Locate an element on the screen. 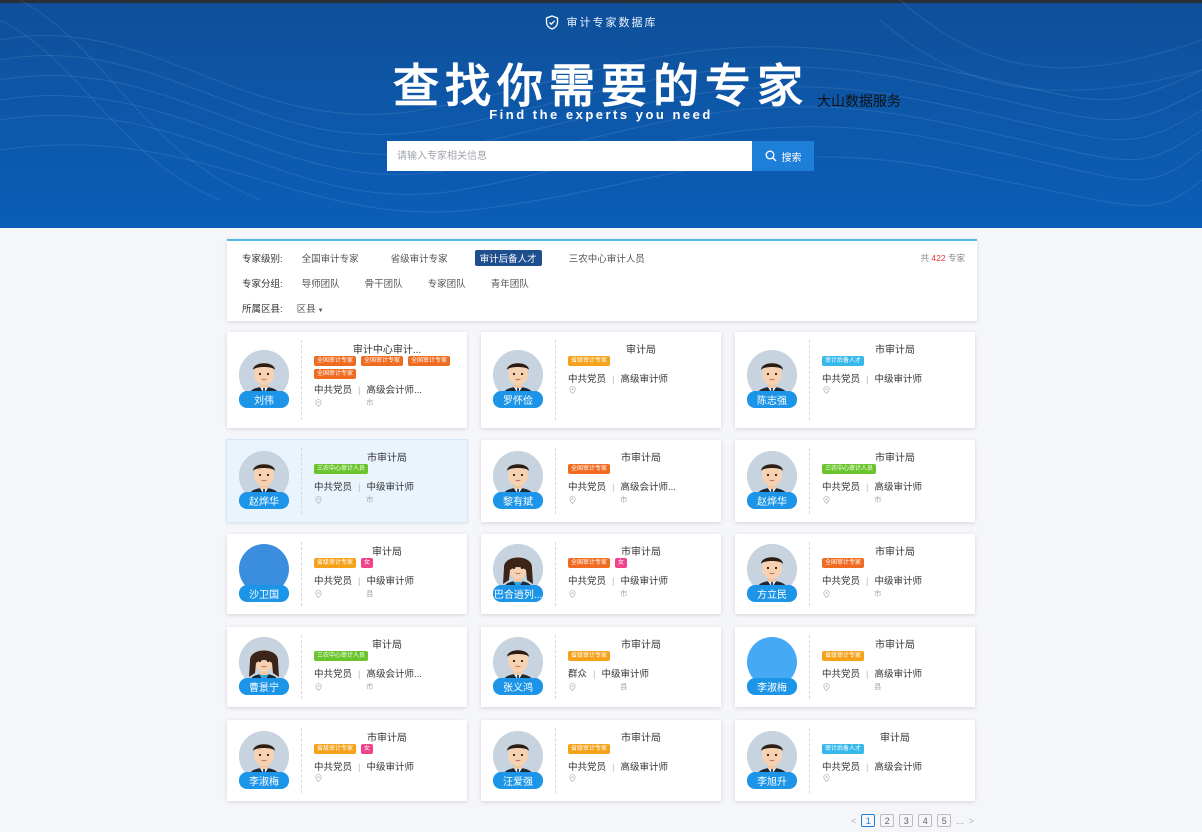 The image size is (1202, 832). filter-option-national: 全国审计专家 is located at coordinates (330, 258).